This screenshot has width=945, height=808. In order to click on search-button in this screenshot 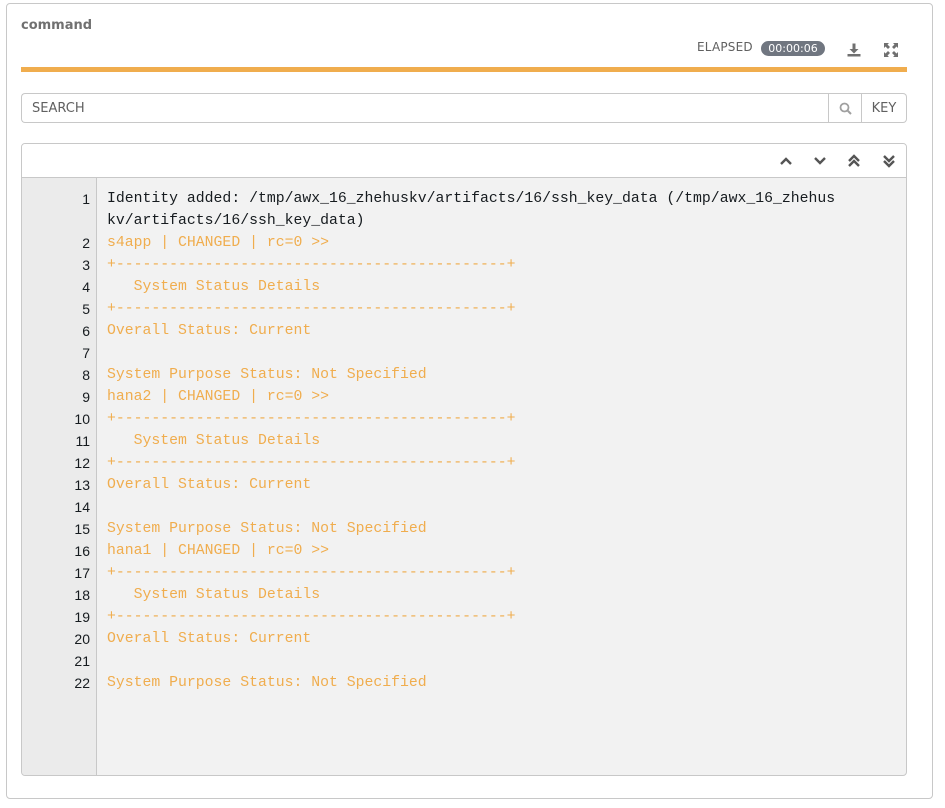, I will do `click(845, 108)`.